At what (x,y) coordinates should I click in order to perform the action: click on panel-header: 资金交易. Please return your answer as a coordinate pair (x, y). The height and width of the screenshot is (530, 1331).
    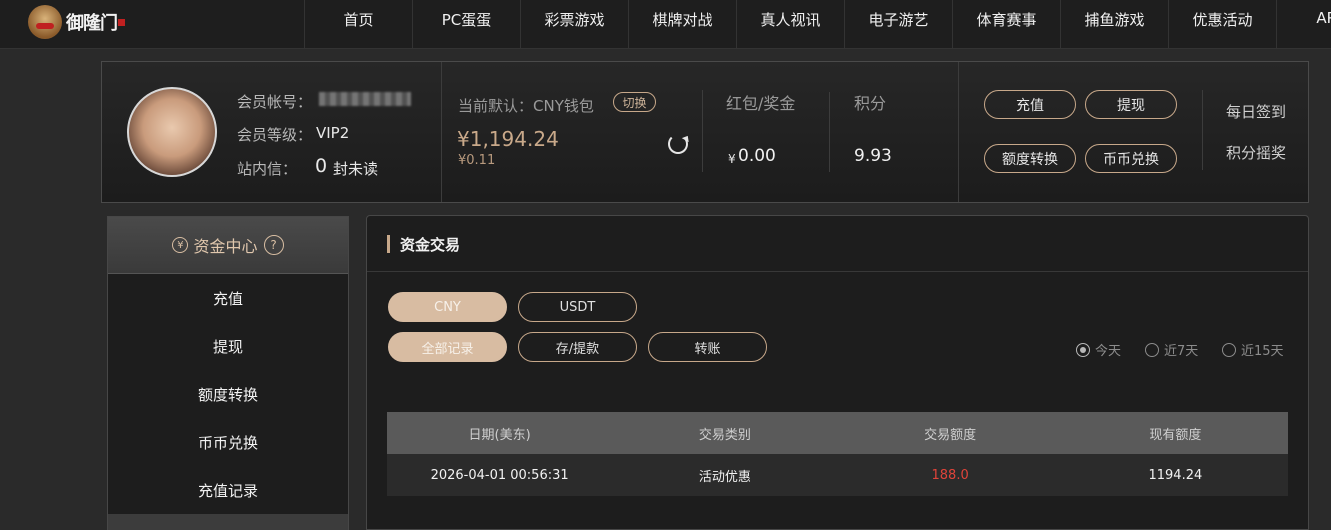
    Looking at the image, I should click on (837, 244).